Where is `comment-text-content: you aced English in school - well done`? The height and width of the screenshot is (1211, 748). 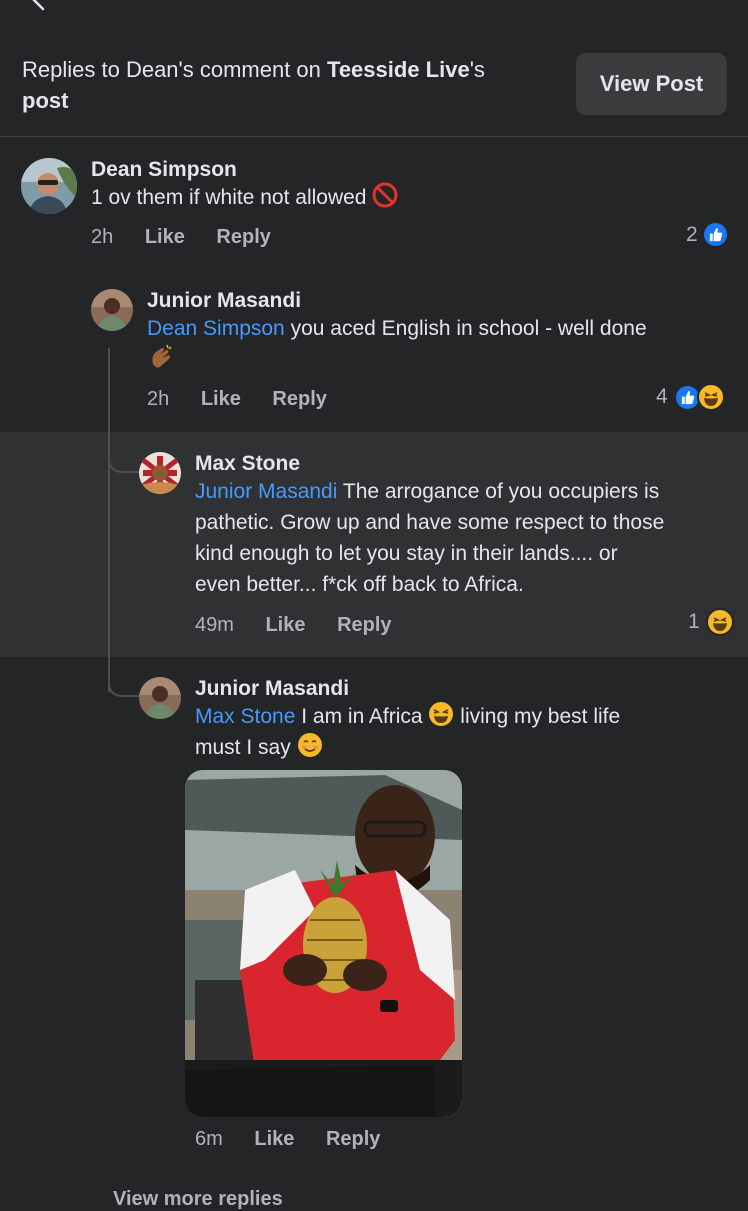
comment-text-content: you aced English in school - well done is located at coordinates (465, 328).